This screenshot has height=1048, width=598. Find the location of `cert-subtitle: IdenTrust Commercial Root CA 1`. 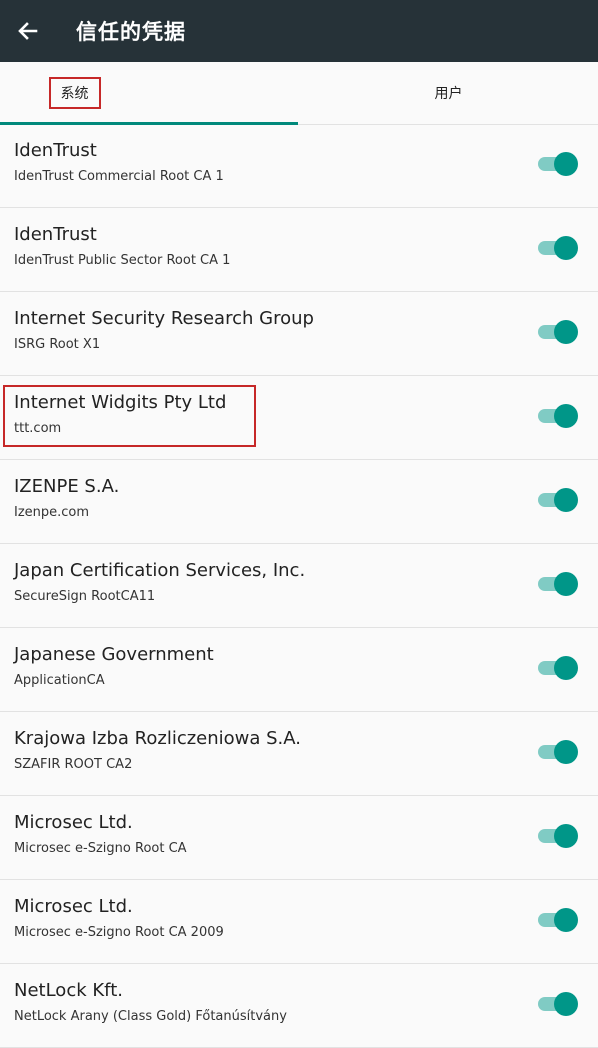

cert-subtitle: IdenTrust Commercial Root CA 1 is located at coordinates (119, 176).